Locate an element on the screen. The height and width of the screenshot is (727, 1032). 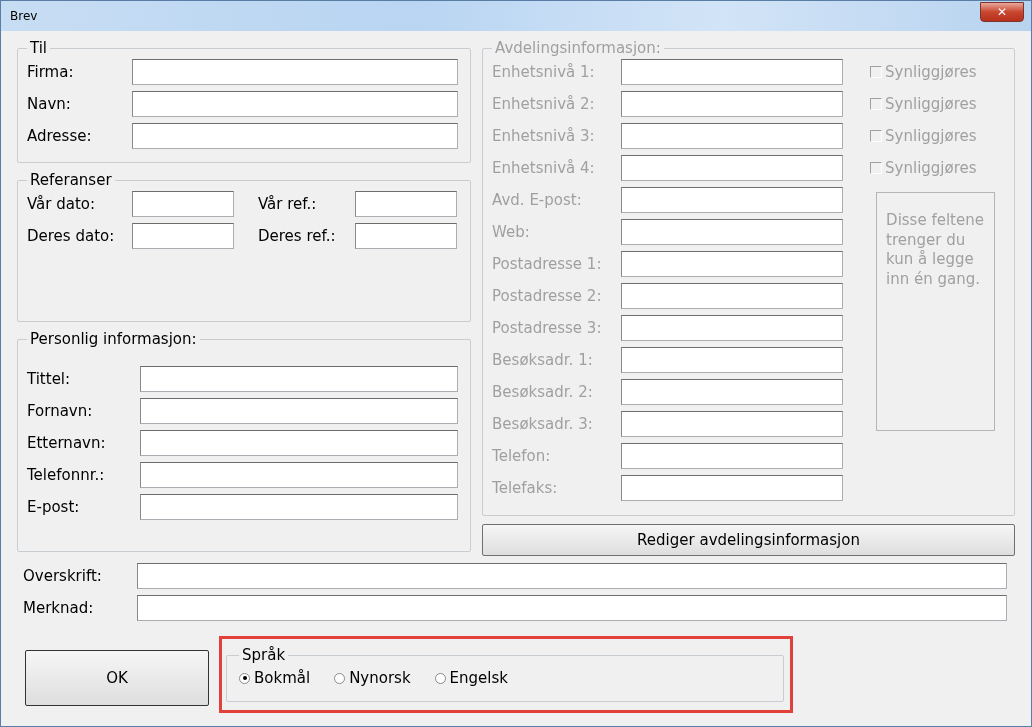
field-label: Overskrift: is located at coordinates (63, 576).